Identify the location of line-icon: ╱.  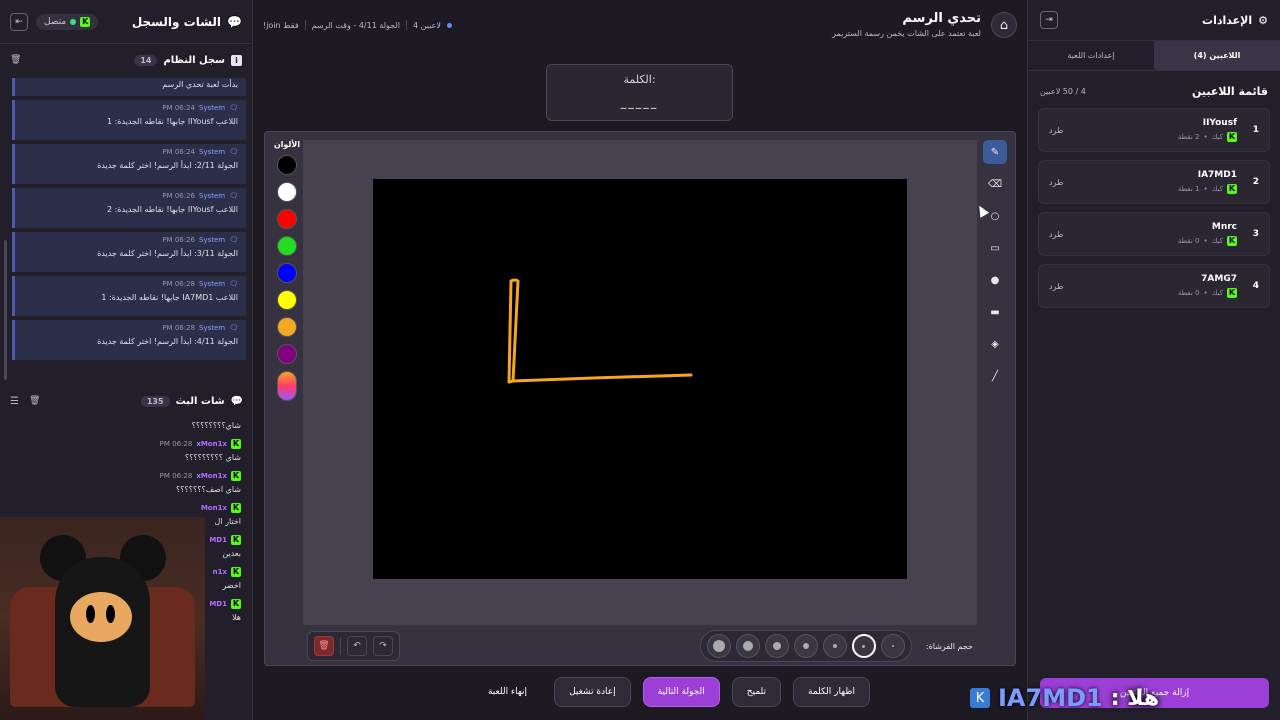
(995, 376).